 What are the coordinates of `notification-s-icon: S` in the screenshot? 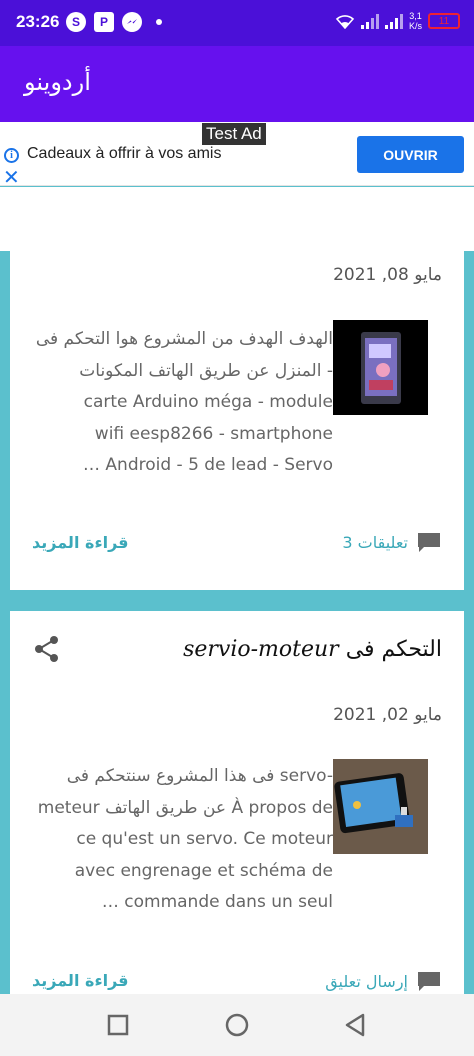 It's located at (76, 22).